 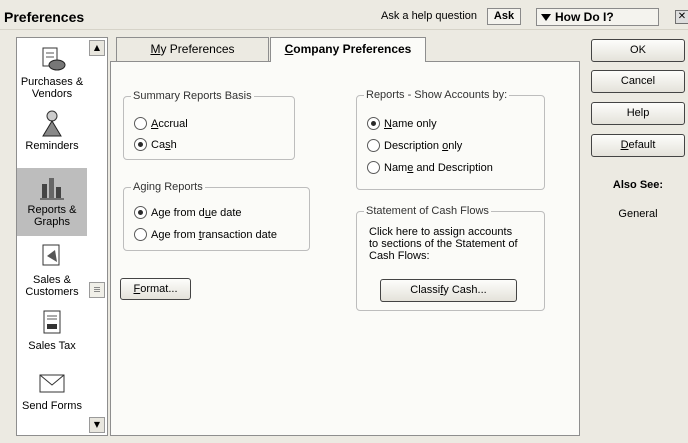 I want to click on ok-button: OK, so click(x=638, y=50).